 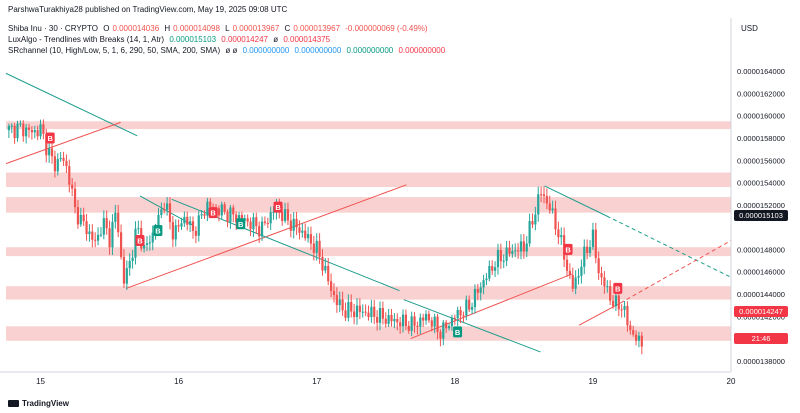 I want to click on indicator-trendlines-value-1: 0.000015103, so click(x=193, y=39).